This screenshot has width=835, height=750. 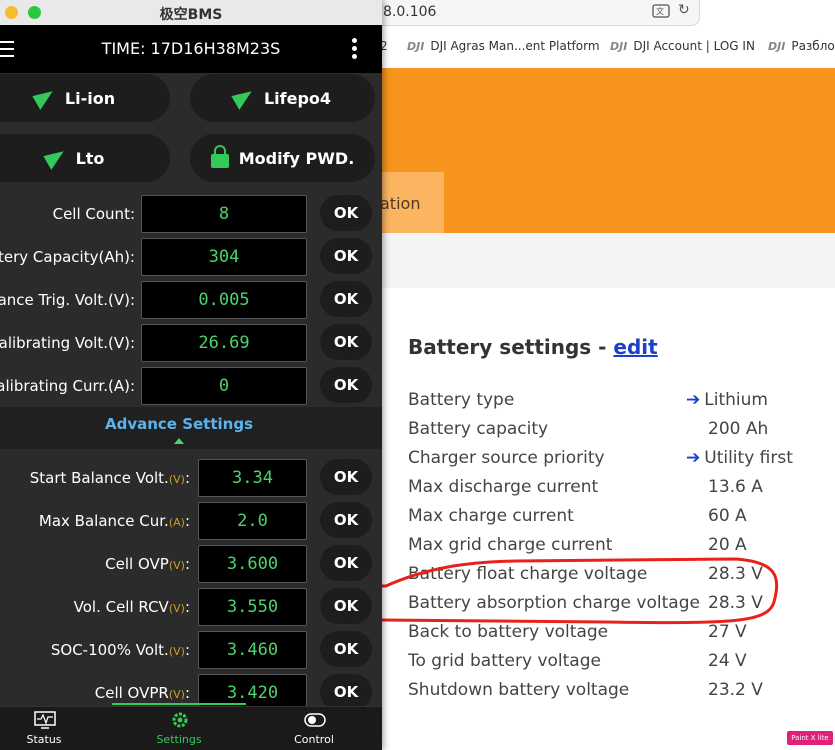 What do you see at coordinates (178, 424) in the screenshot?
I see `advance-settings-title: Advance Settings` at bounding box center [178, 424].